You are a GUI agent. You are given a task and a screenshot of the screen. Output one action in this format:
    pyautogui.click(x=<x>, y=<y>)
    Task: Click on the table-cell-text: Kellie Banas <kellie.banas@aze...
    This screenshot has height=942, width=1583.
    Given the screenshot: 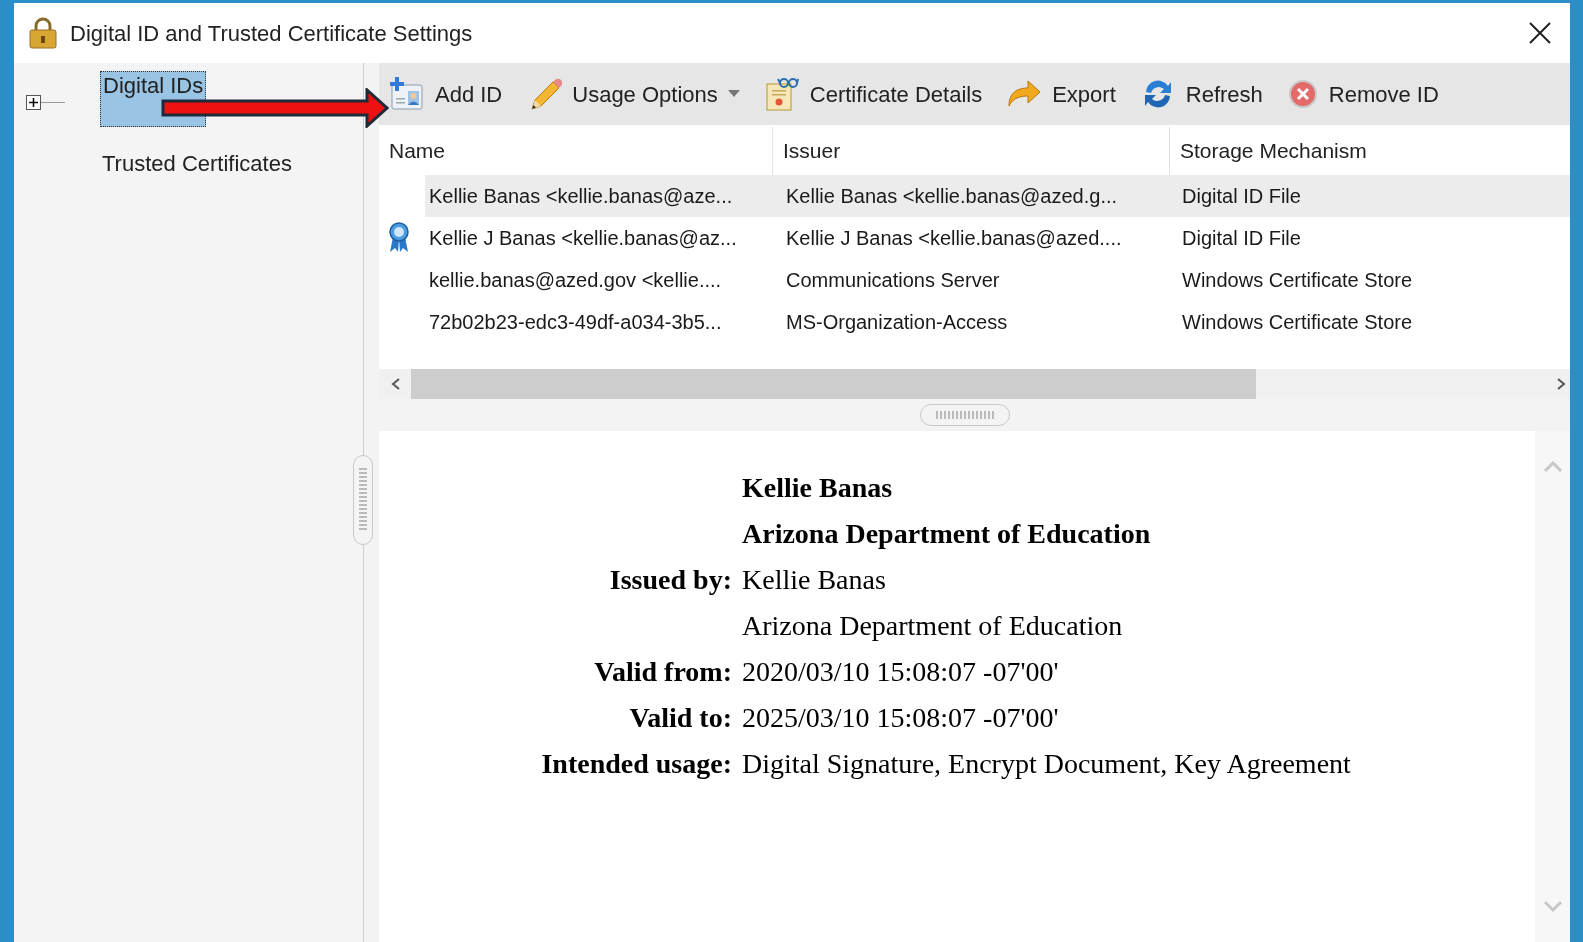 What is the action you would take?
    pyautogui.click(x=581, y=196)
    